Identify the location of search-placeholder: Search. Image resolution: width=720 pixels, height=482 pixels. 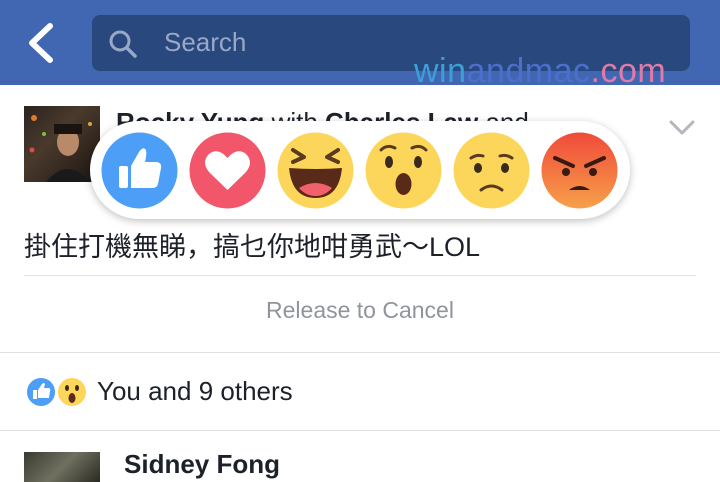
(205, 42).